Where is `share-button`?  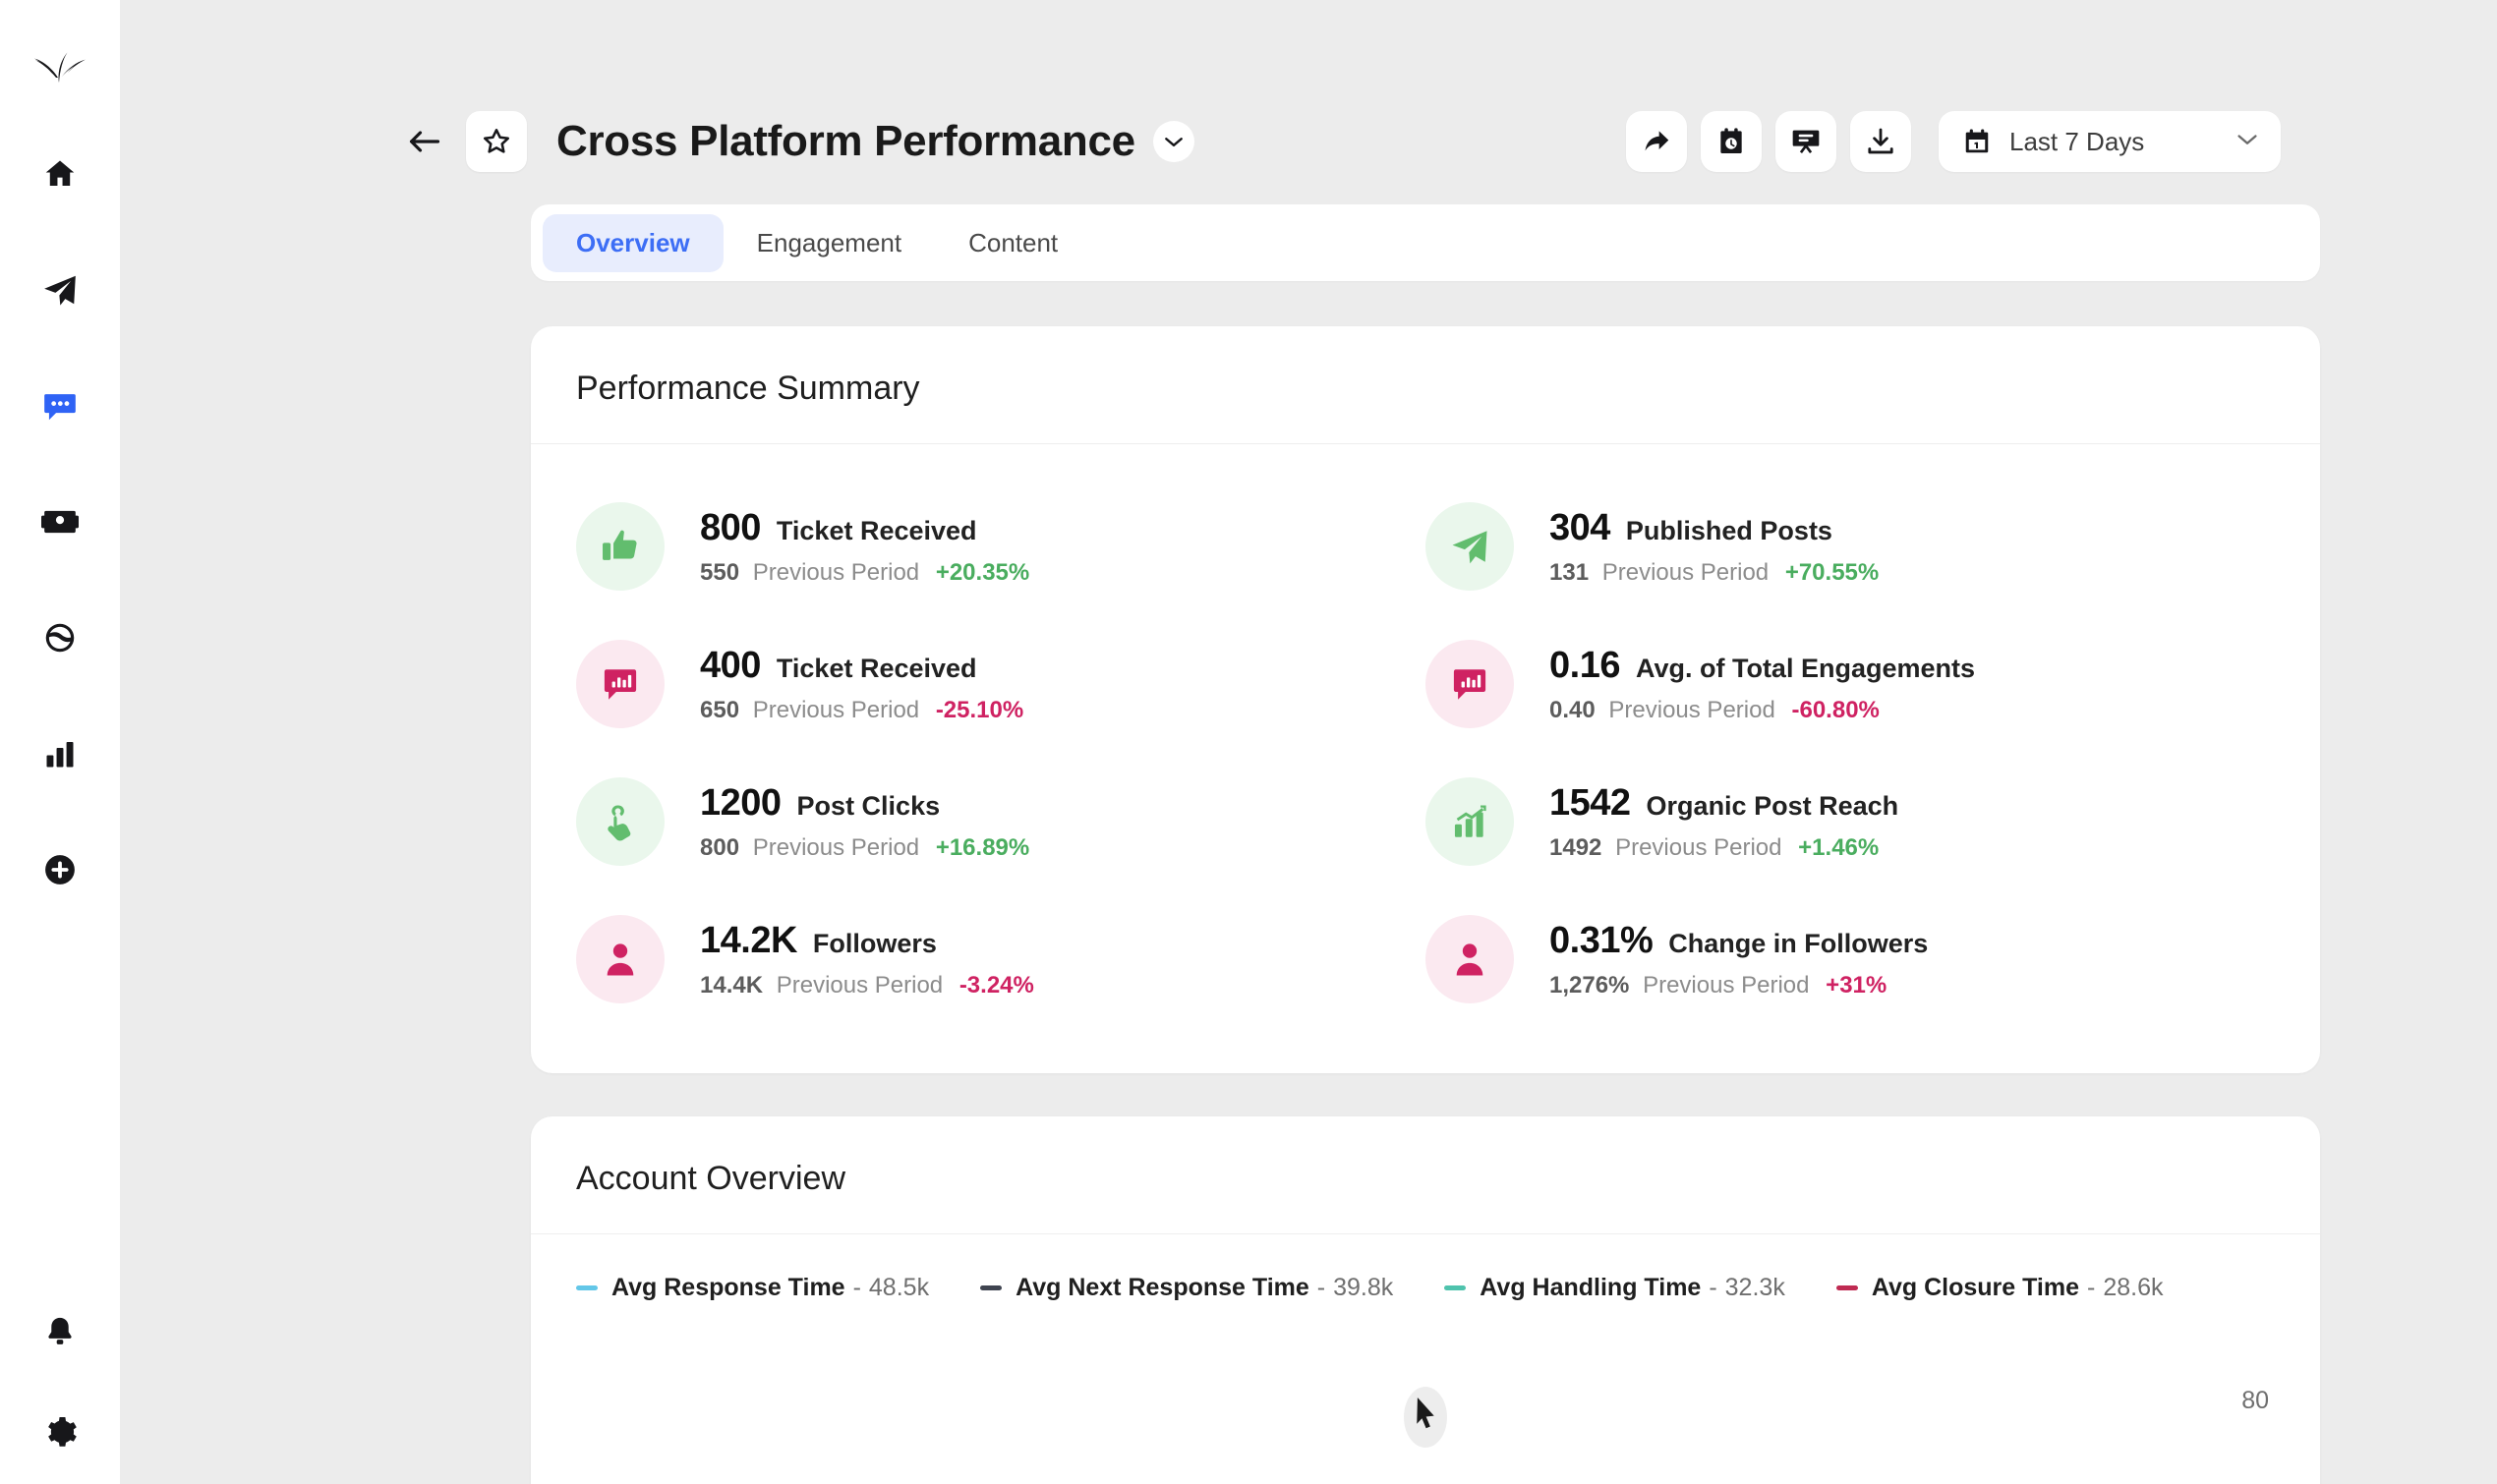 share-button is located at coordinates (1656, 141).